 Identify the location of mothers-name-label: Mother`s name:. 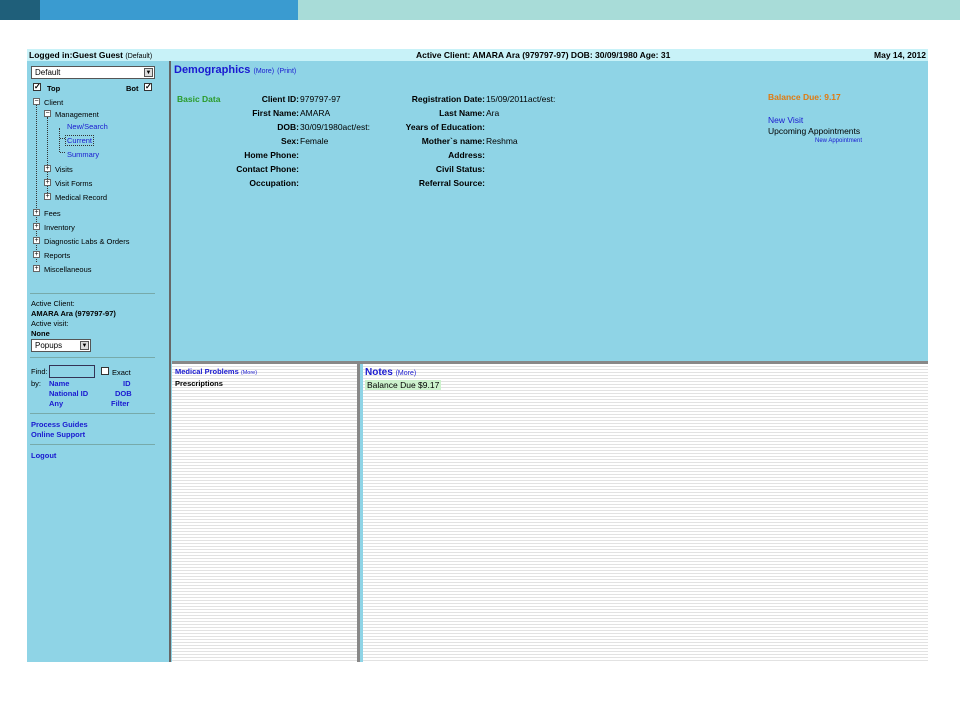
(453, 141).